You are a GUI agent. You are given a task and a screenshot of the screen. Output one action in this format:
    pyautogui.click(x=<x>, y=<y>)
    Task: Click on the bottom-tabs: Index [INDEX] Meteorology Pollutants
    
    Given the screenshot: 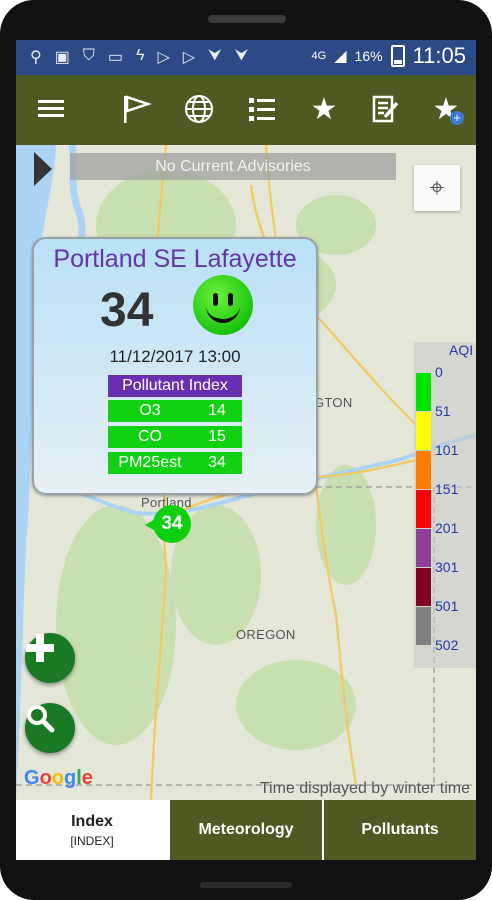 What is the action you would take?
    pyautogui.click(x=246, y=830)
    